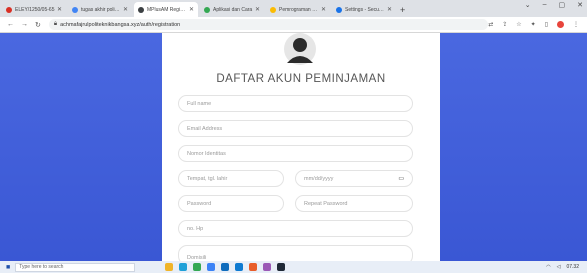 Image resolution: width=587 pixels, height=273 pixels. I want to click on browser-tab: Settings - Security ✕, so click(364, 9).